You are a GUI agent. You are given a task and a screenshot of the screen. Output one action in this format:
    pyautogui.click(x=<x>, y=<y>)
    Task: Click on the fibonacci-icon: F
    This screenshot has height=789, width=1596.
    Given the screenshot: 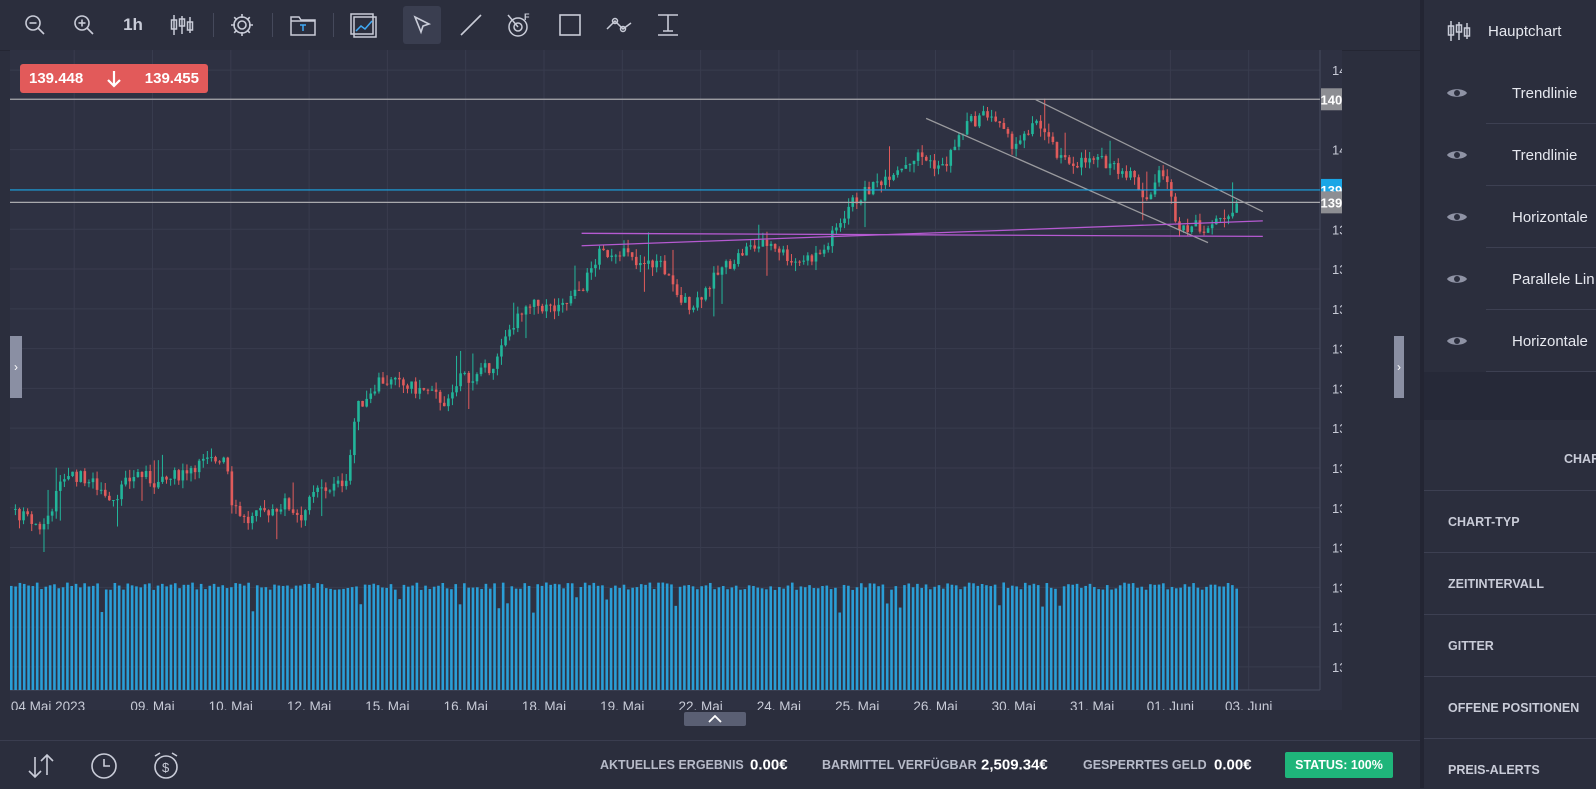 What is the action you would take?
    pyautogui.click(x=520, y=25)
    